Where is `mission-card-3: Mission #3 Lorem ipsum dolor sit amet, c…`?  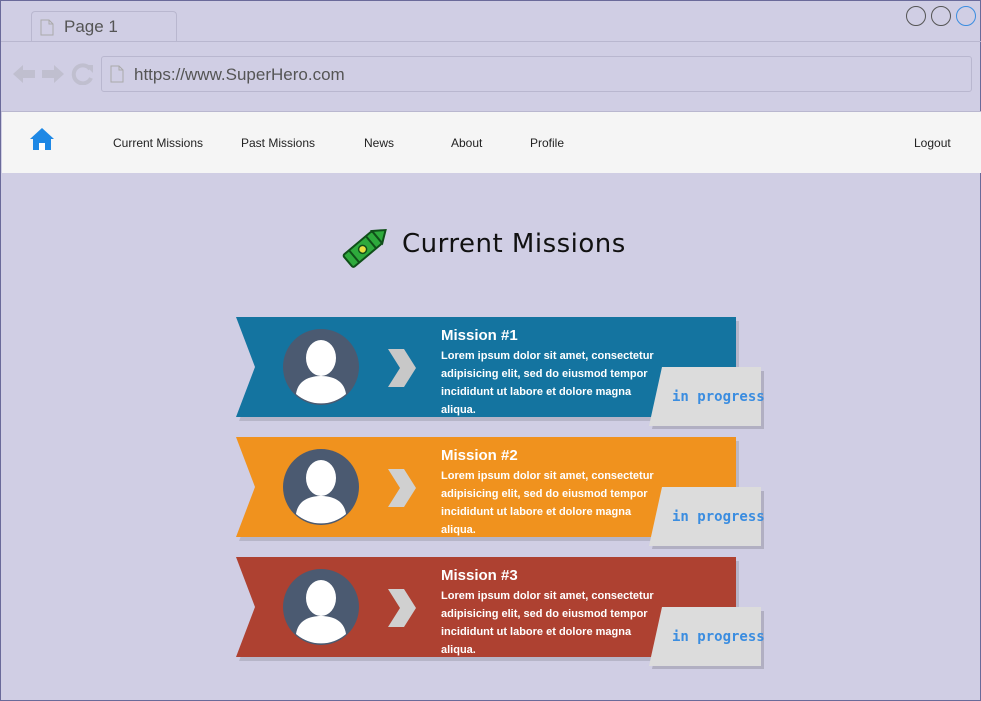
mission-card-3: Mission #3 Lorem ipsum dolor sit amet, c… is located at coordinates (501, 614).